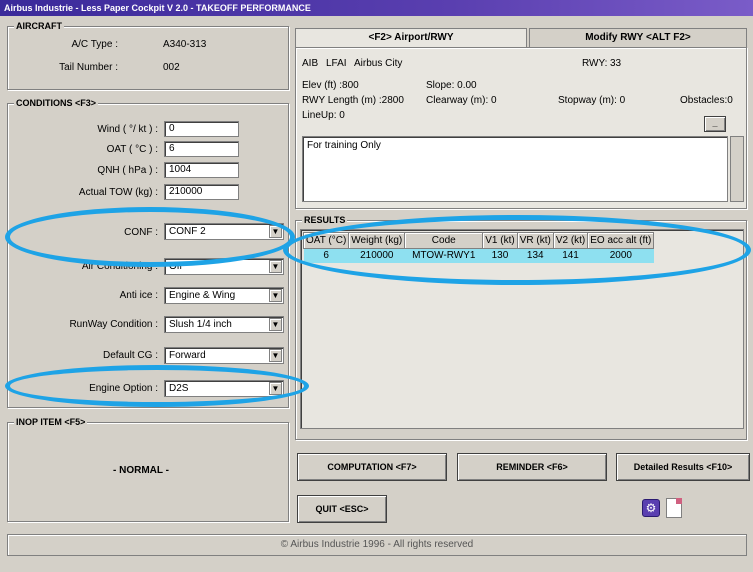 This screenshot has height=572, width=753. What do you see at coordinates (592, 100) in the screenshot?
I see `stopway: Stopway (m): 0` at bounding box center [592, 100].